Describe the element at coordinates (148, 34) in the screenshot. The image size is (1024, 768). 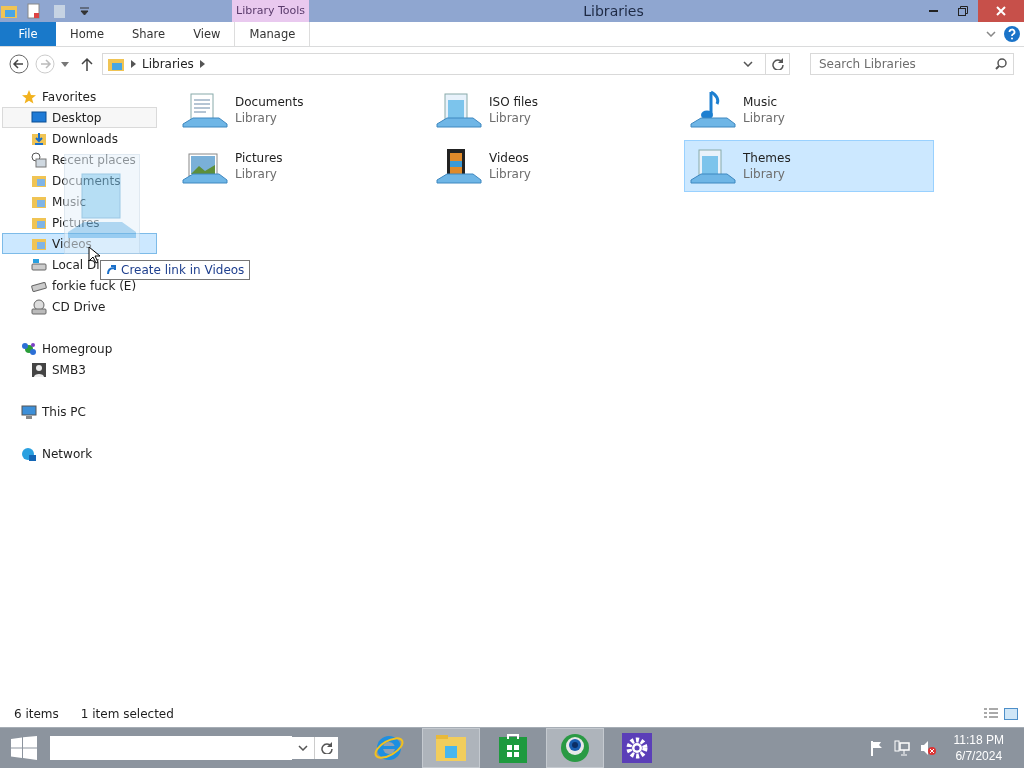
I see `ribbon-tab: Share` at that location.